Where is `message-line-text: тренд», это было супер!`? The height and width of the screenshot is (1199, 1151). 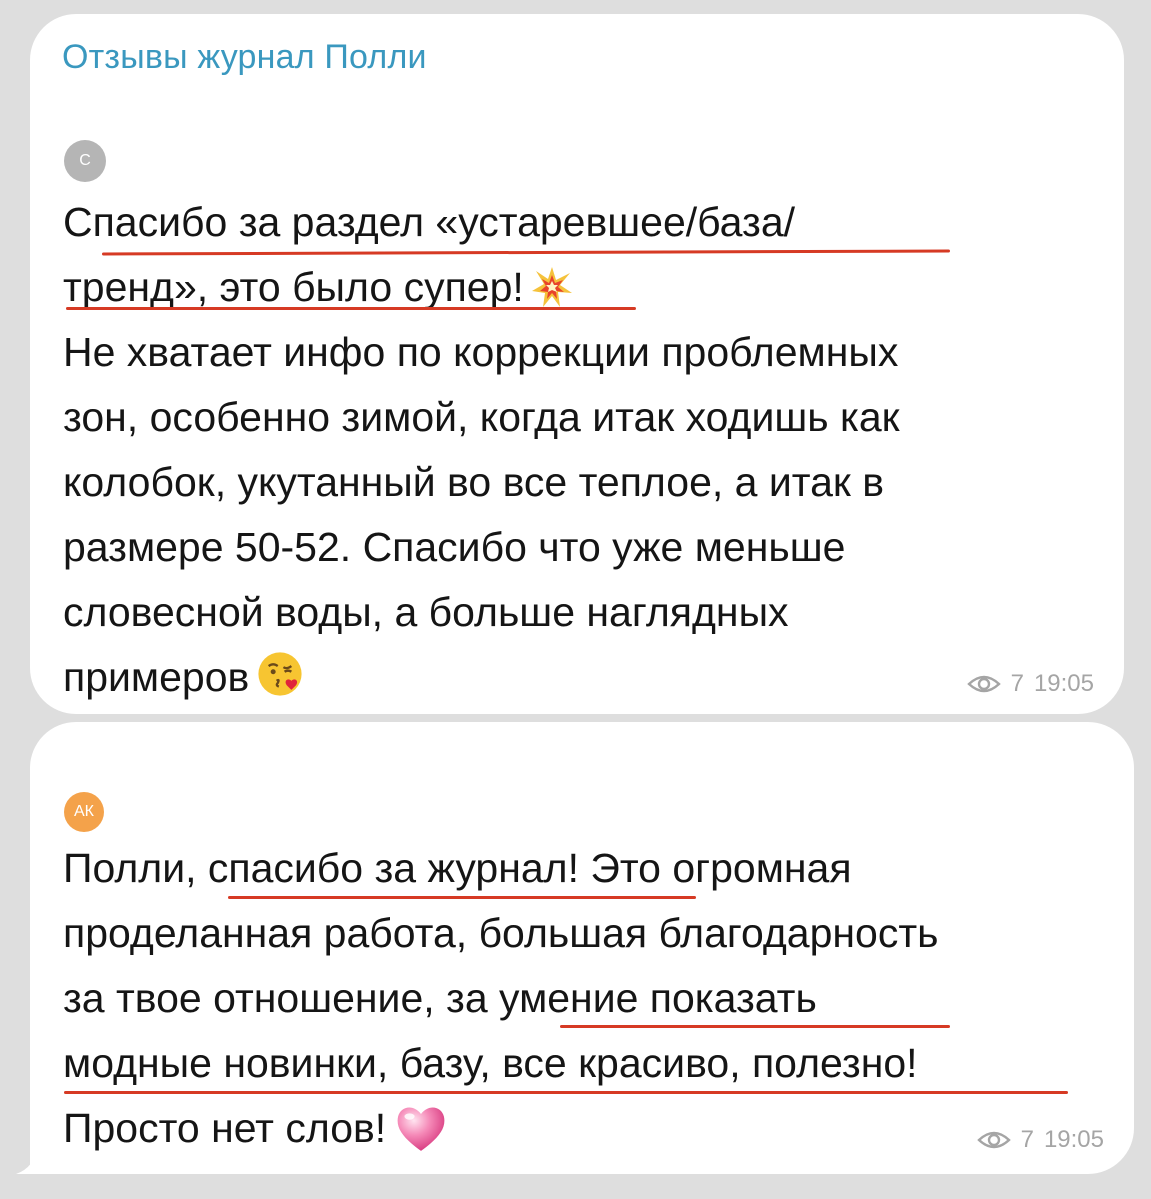
message-line-text: тренд», это было супер! is located at coordinates (293, 287).